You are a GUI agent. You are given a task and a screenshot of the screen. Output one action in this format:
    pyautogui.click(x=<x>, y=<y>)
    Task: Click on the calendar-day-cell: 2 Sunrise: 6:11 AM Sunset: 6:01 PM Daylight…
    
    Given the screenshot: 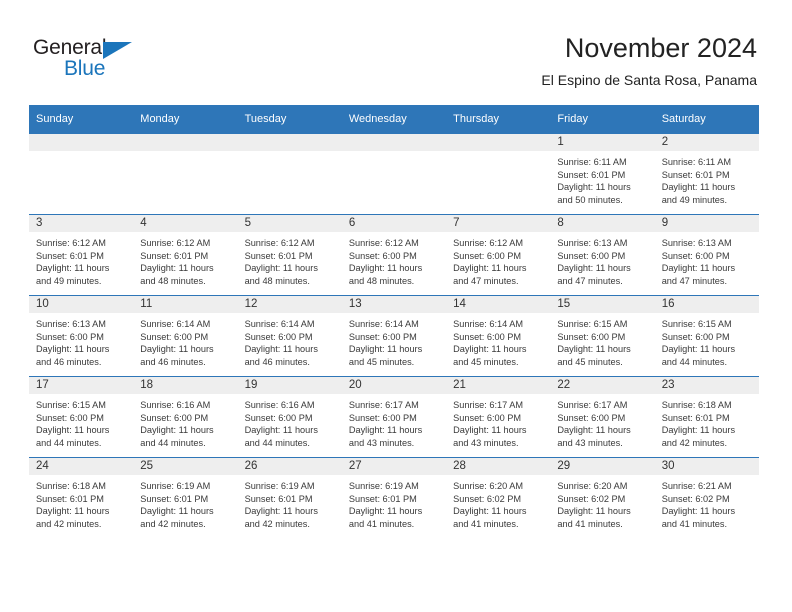 What is the action you would take?
    pyautogui.click(x=706, y=174)
    